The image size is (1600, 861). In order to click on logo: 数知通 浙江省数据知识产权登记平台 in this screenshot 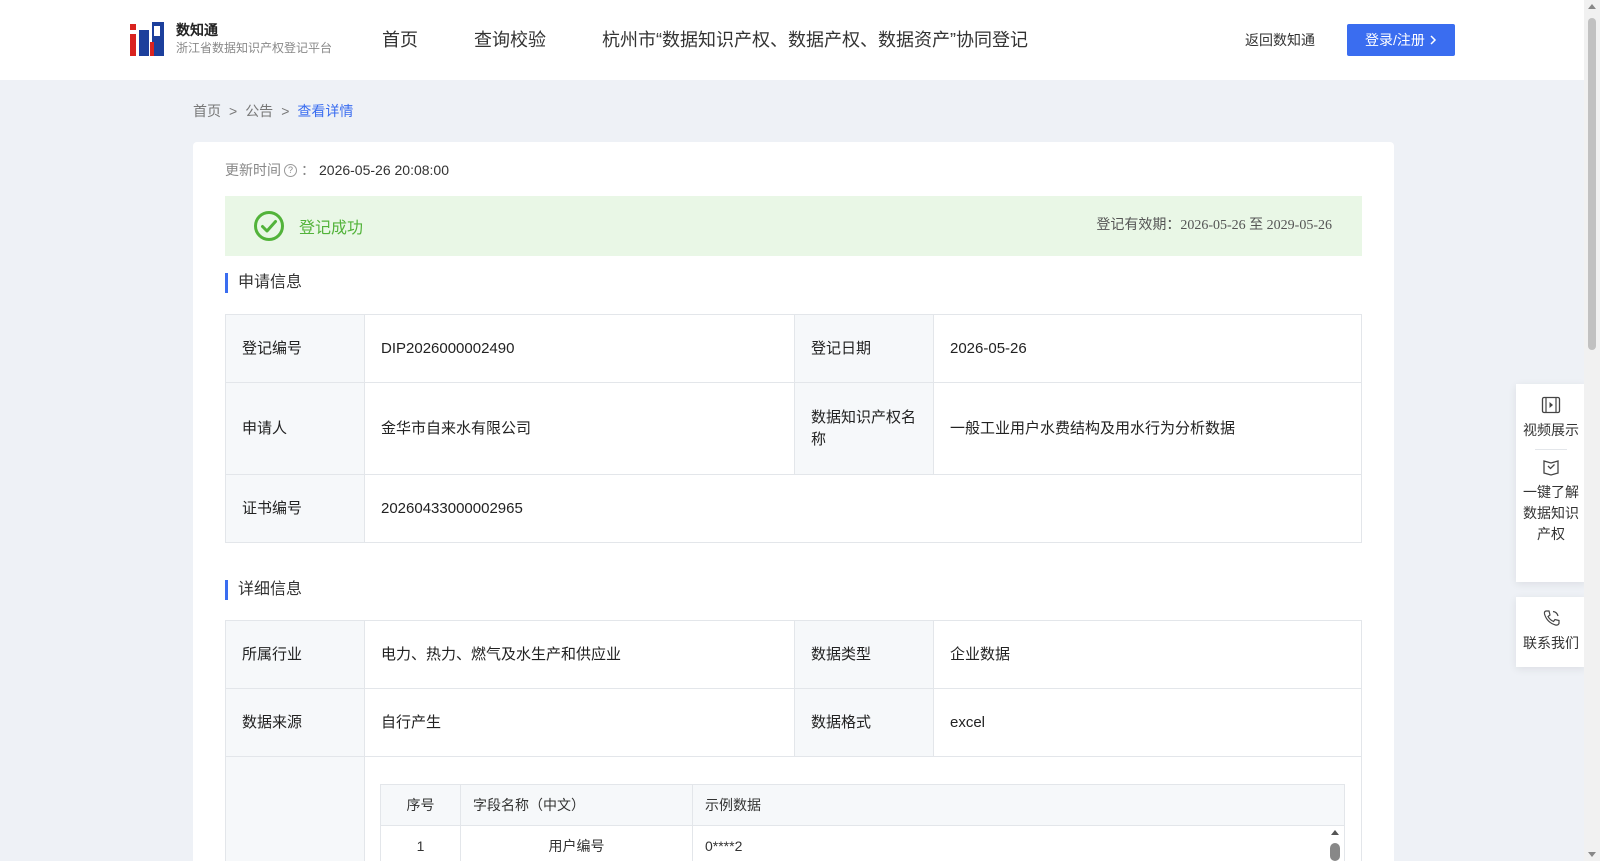, I will do `click(231, 39)`.